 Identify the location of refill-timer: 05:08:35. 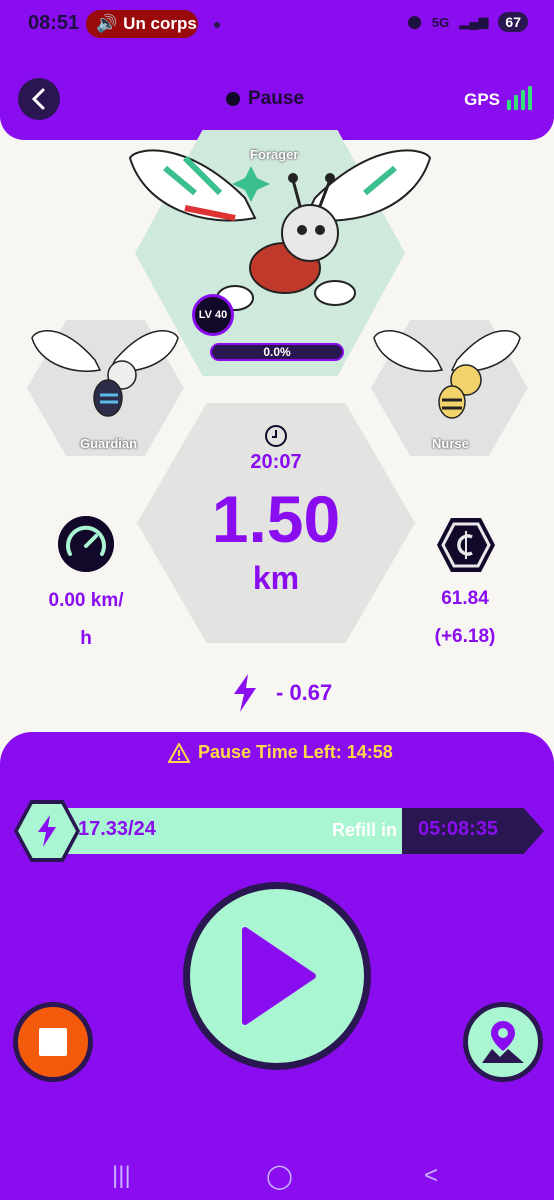
(458, 829).